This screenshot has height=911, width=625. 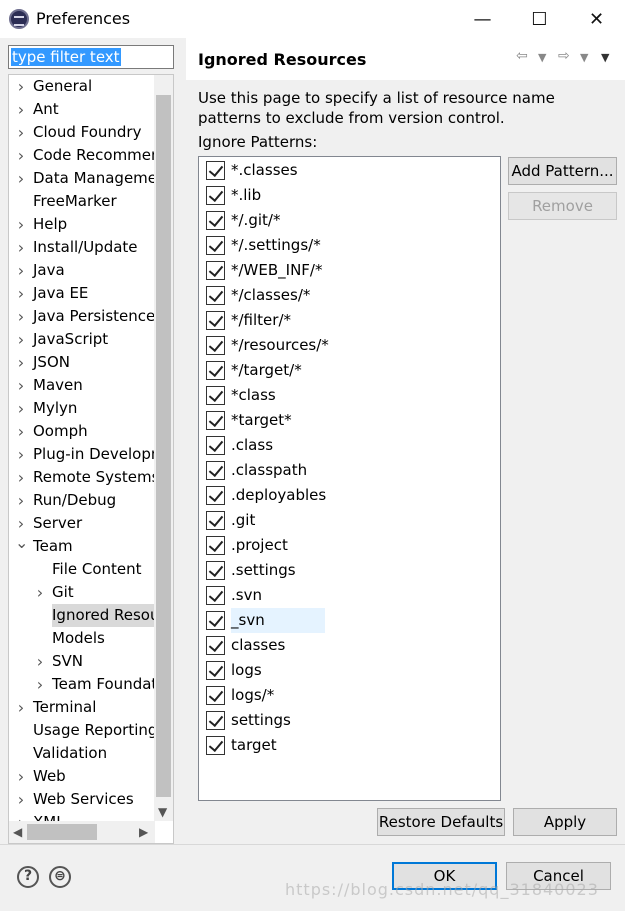 What do you see at coordinates (349, 445) in the screenshot?
I see `pattern-row: .class` at bounding box center [349, 445].